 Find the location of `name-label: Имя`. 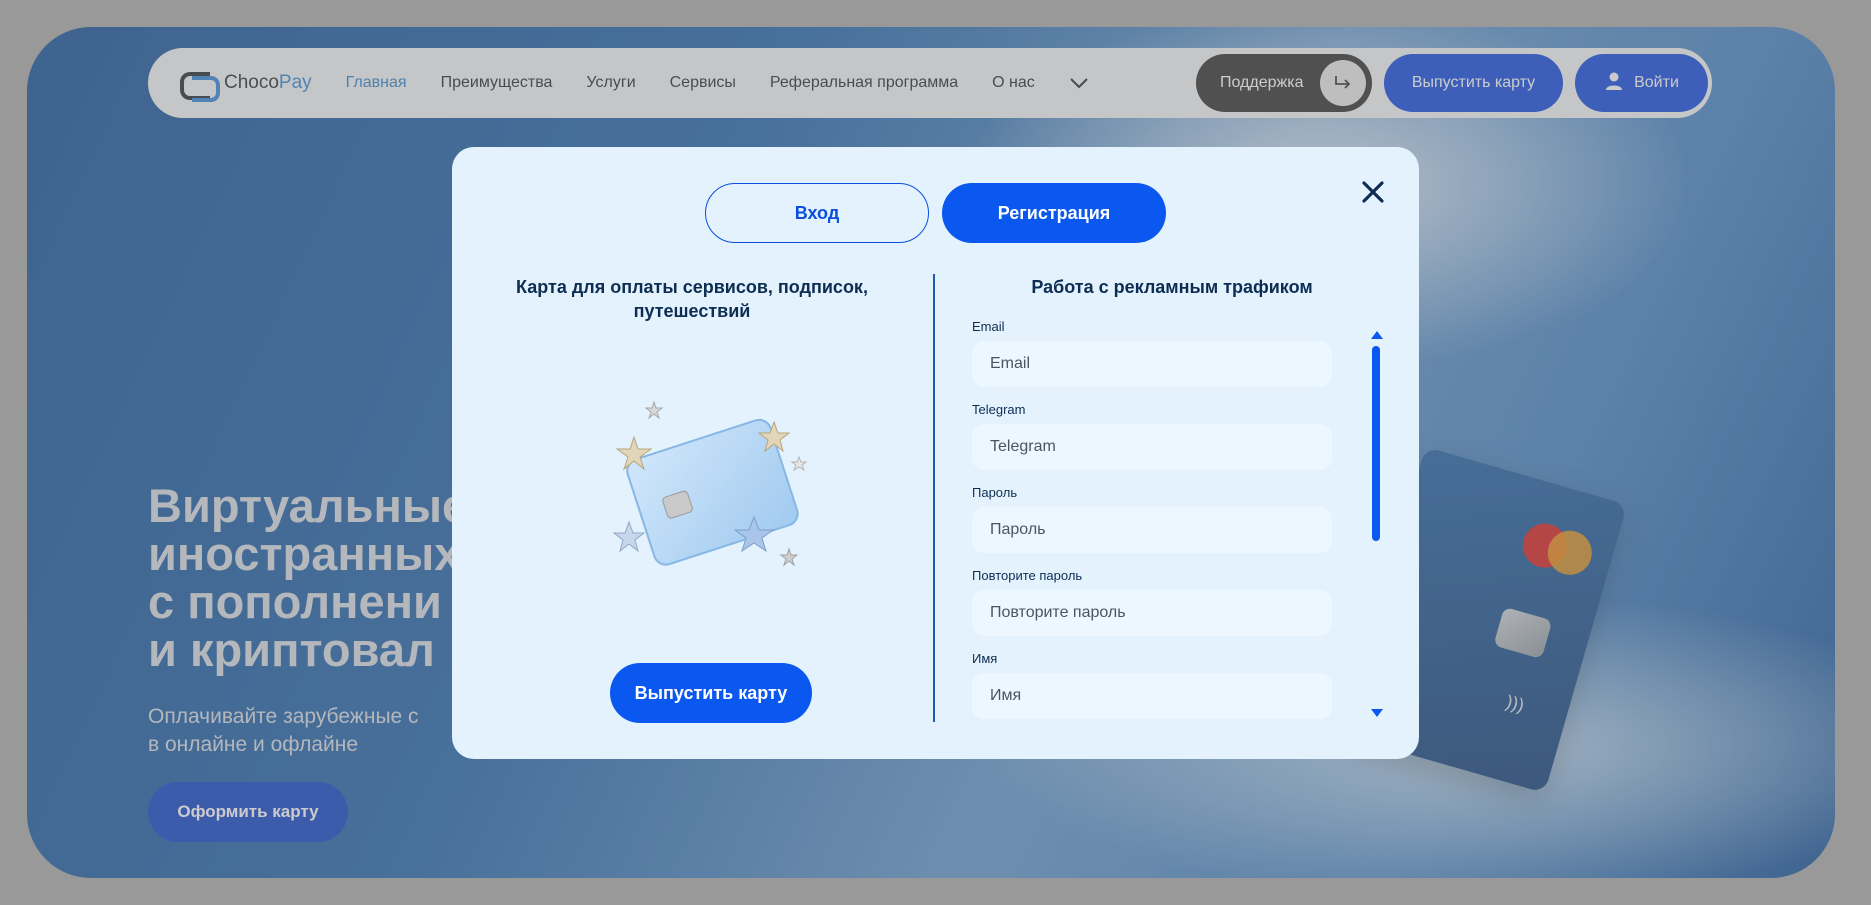

name-label: Имя is located at coordinates (985, 658).